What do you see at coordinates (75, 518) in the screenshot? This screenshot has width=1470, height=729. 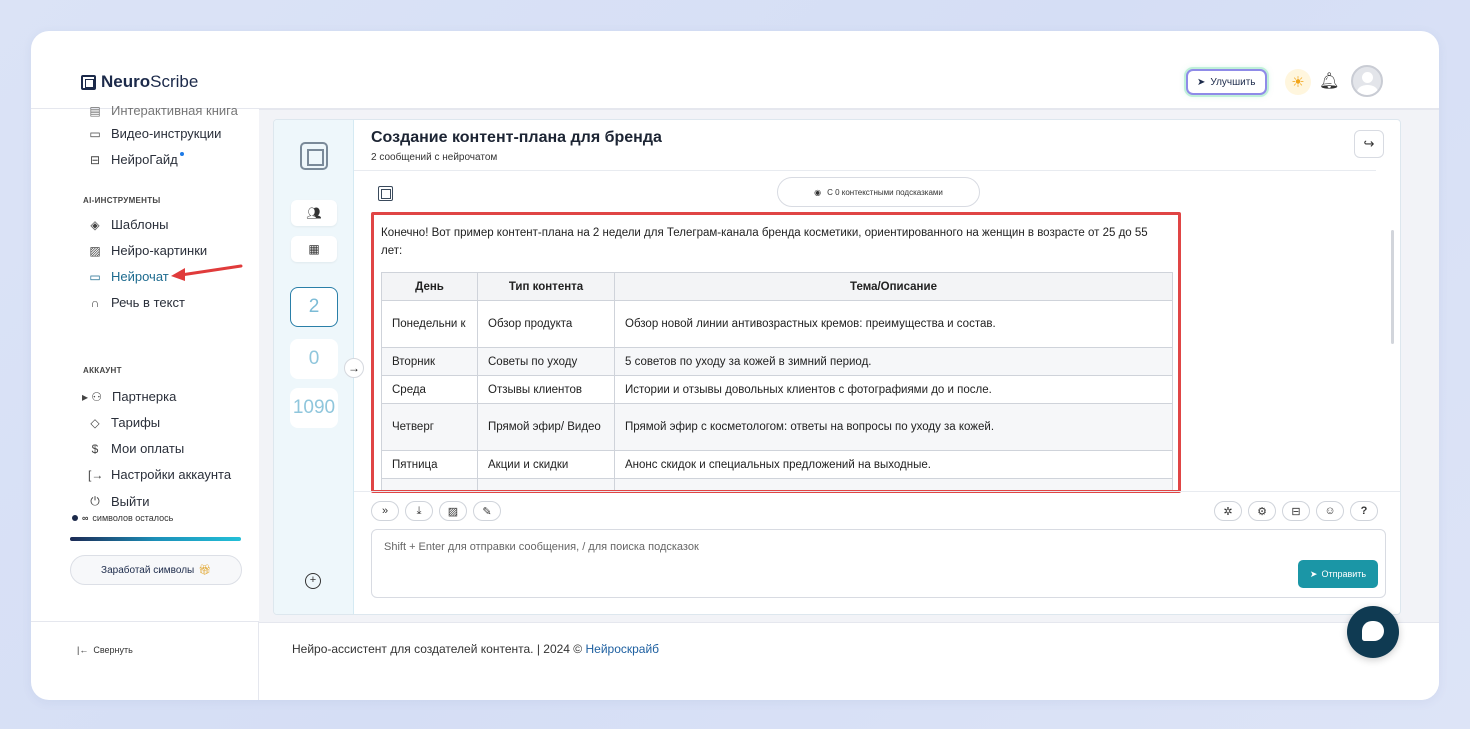 I see `status-dot` at bounding box center [75, 518].